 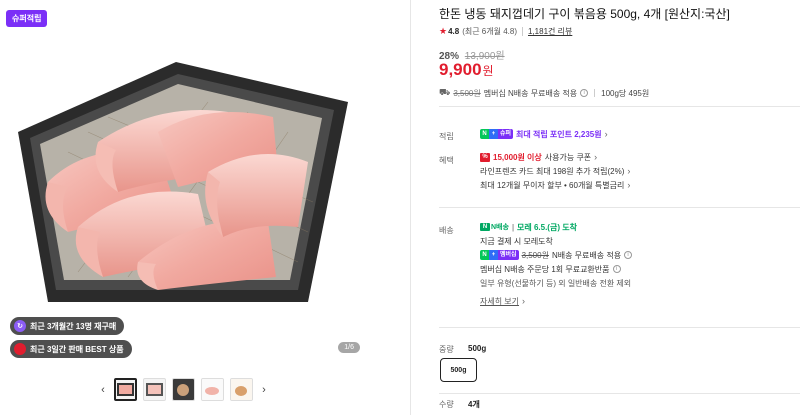 I want to click on more-line: 자세히 보기 ›, so click(x=556, y=301).